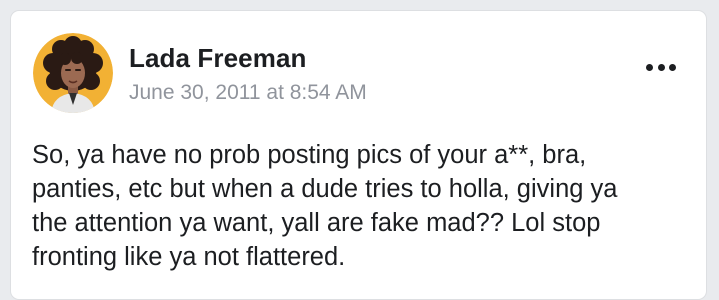 The height and width of the screenshot is (300, 719). I want to click on avatar-illustration, so click(73, 73).